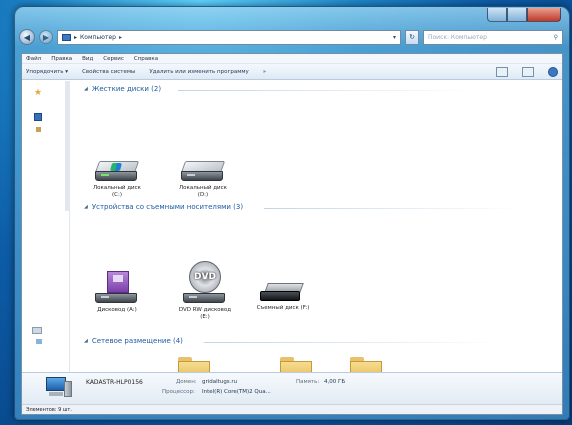 The image size is (572, 425). I want to click on removable-disk-f: Съемный диск (F:), so click(283, 296).